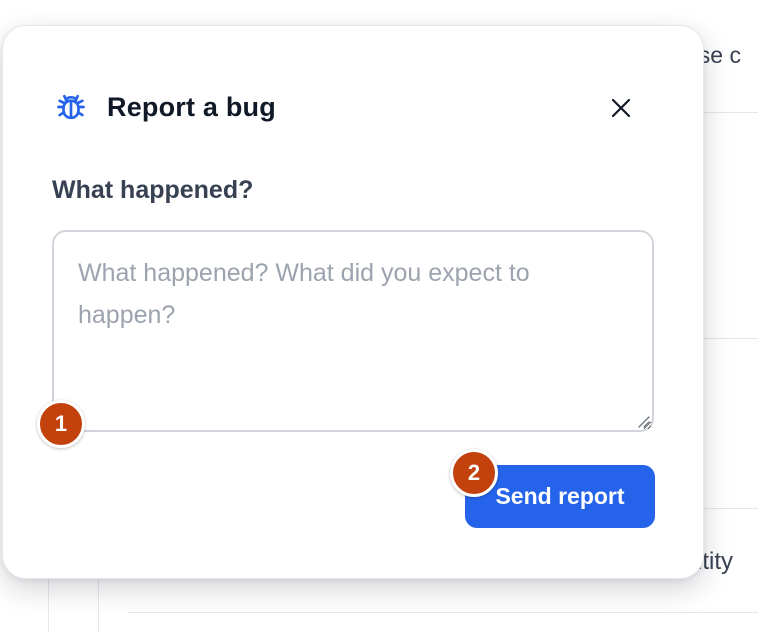  I want to click on close-icon, so click(621, 108).